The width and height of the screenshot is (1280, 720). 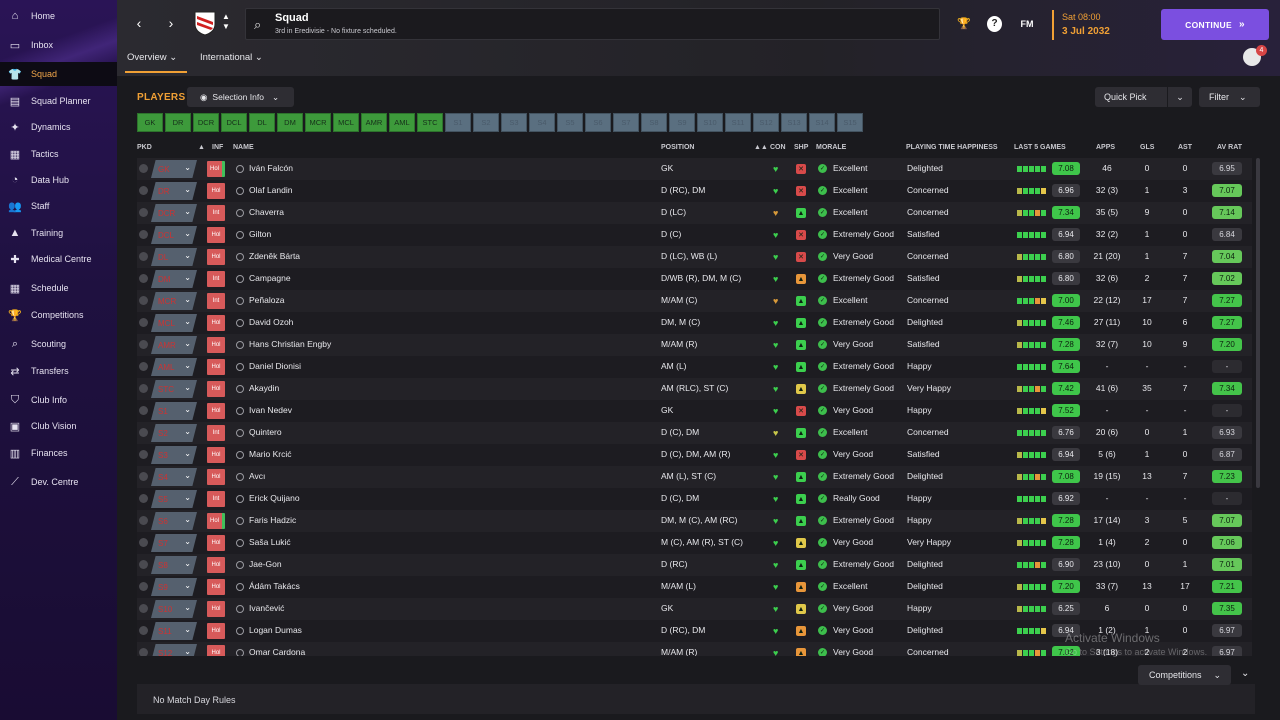 What do you see at coordinates (231, 57) in the screenshot?
I see `tab-international: International ⌄` at bounding box center [231, 57].